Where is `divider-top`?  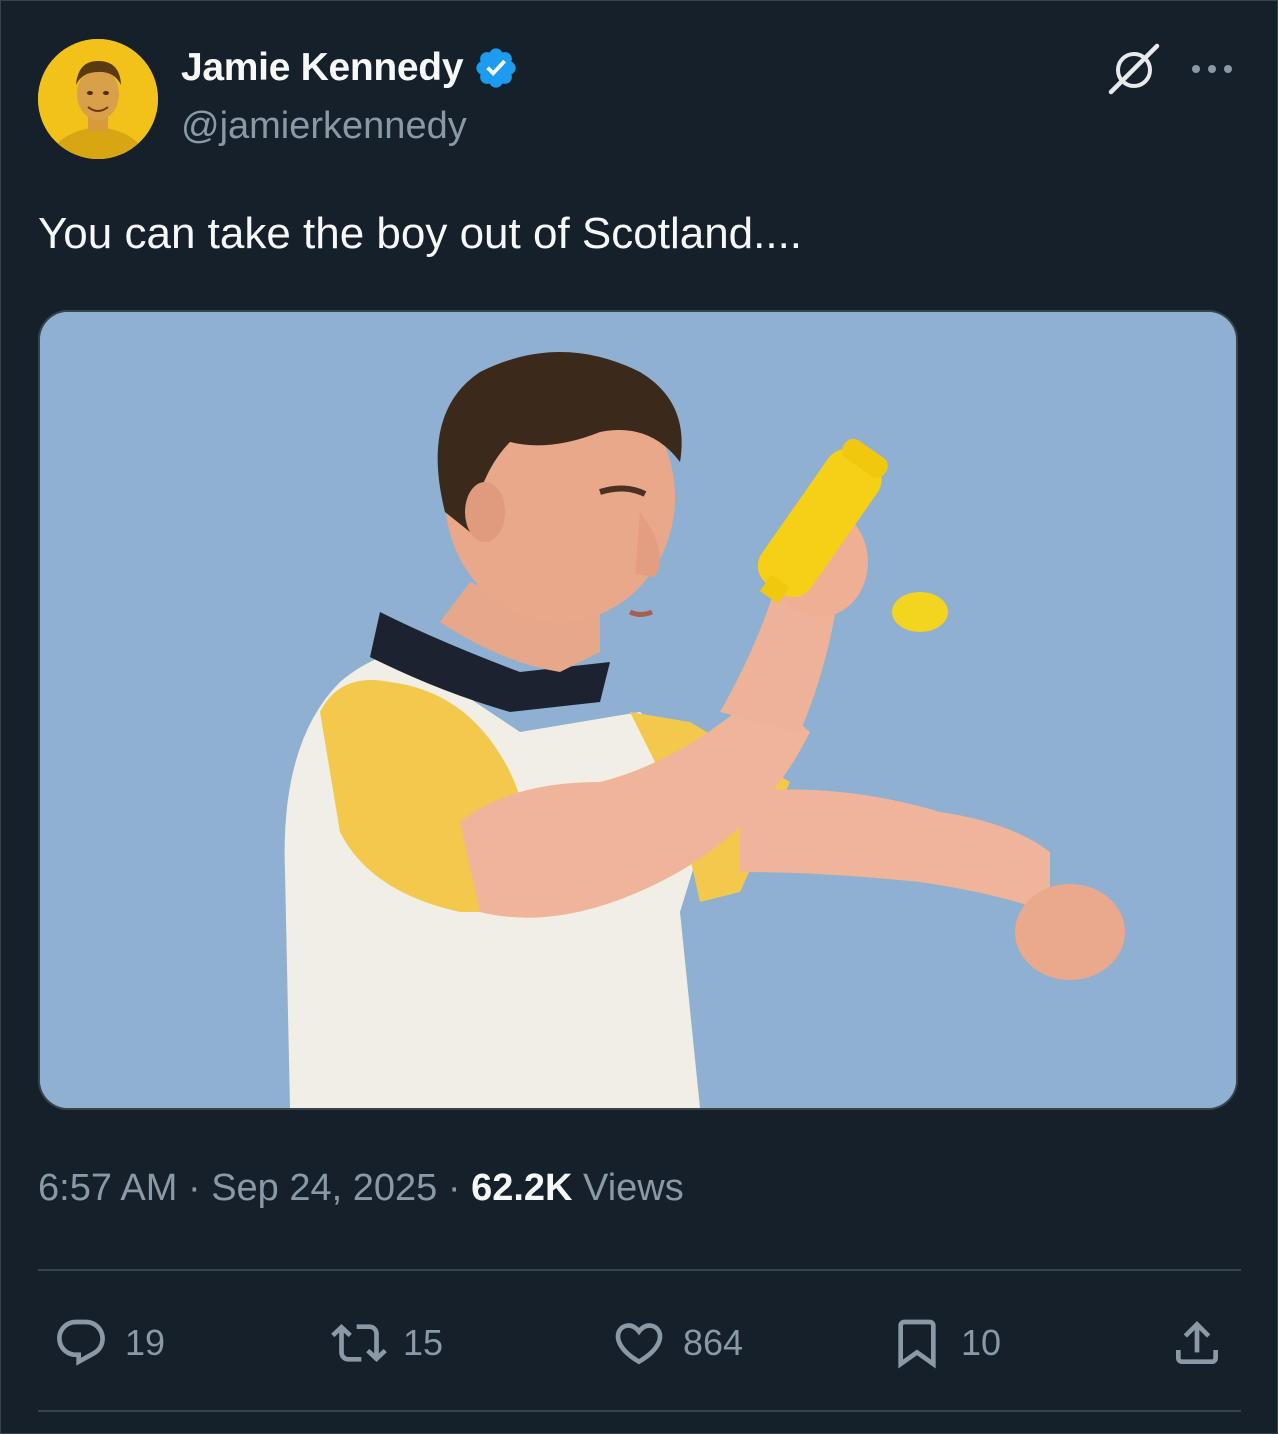 divider-top is located at coordinates (639, 1270).